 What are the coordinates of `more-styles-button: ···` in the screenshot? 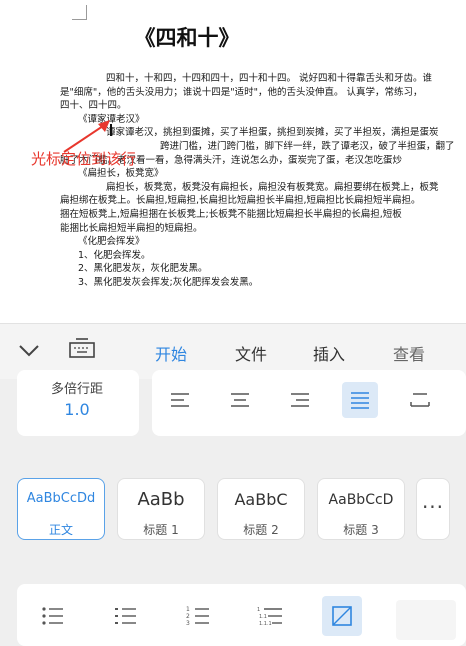 It's located at (433, 509).